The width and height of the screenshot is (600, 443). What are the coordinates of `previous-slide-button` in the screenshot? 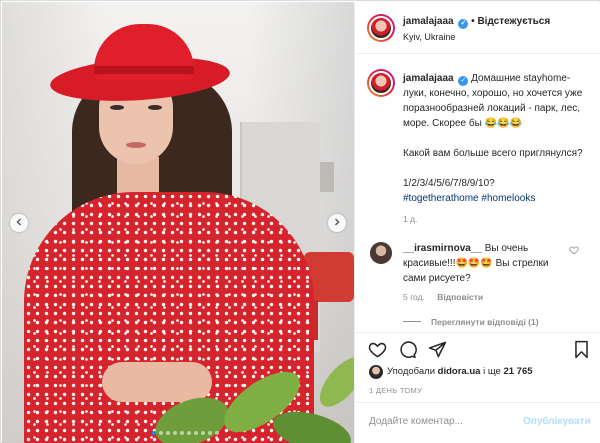 It's located at (19, 223).